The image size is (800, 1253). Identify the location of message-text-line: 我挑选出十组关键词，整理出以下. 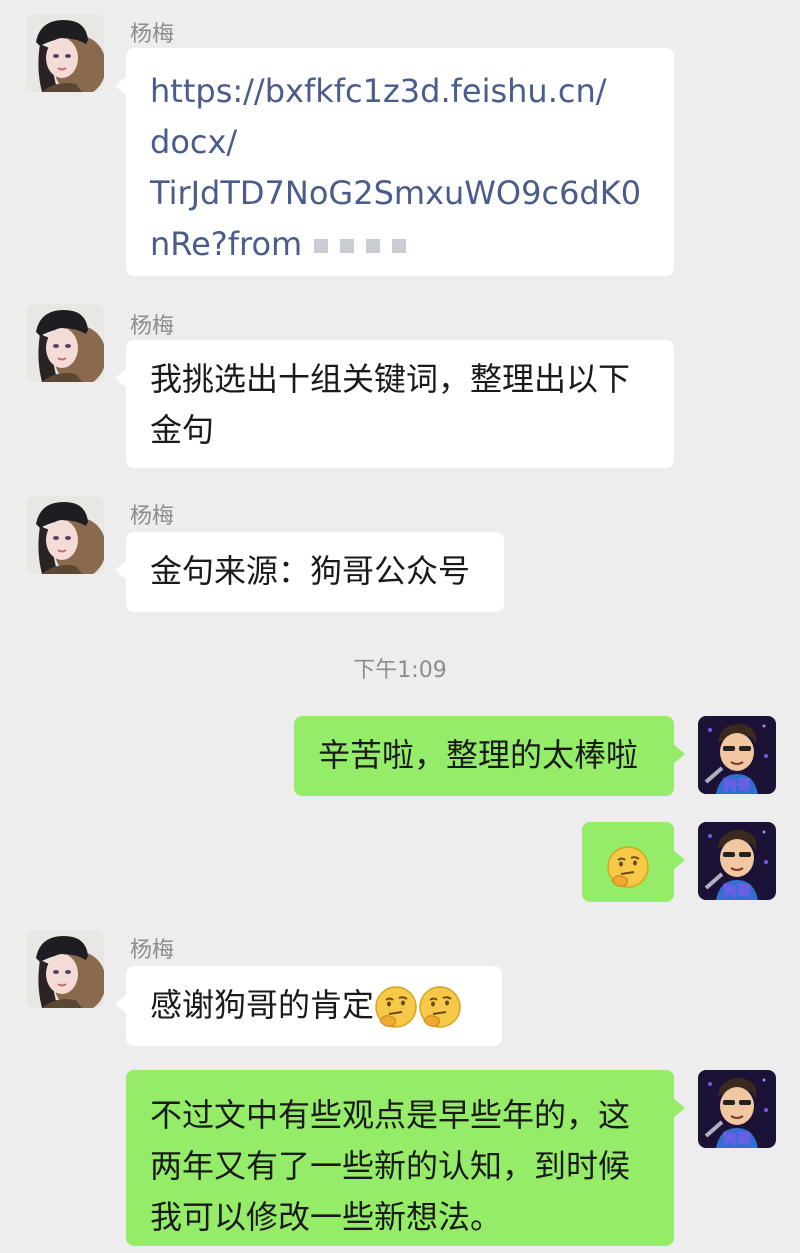
(390, 379).